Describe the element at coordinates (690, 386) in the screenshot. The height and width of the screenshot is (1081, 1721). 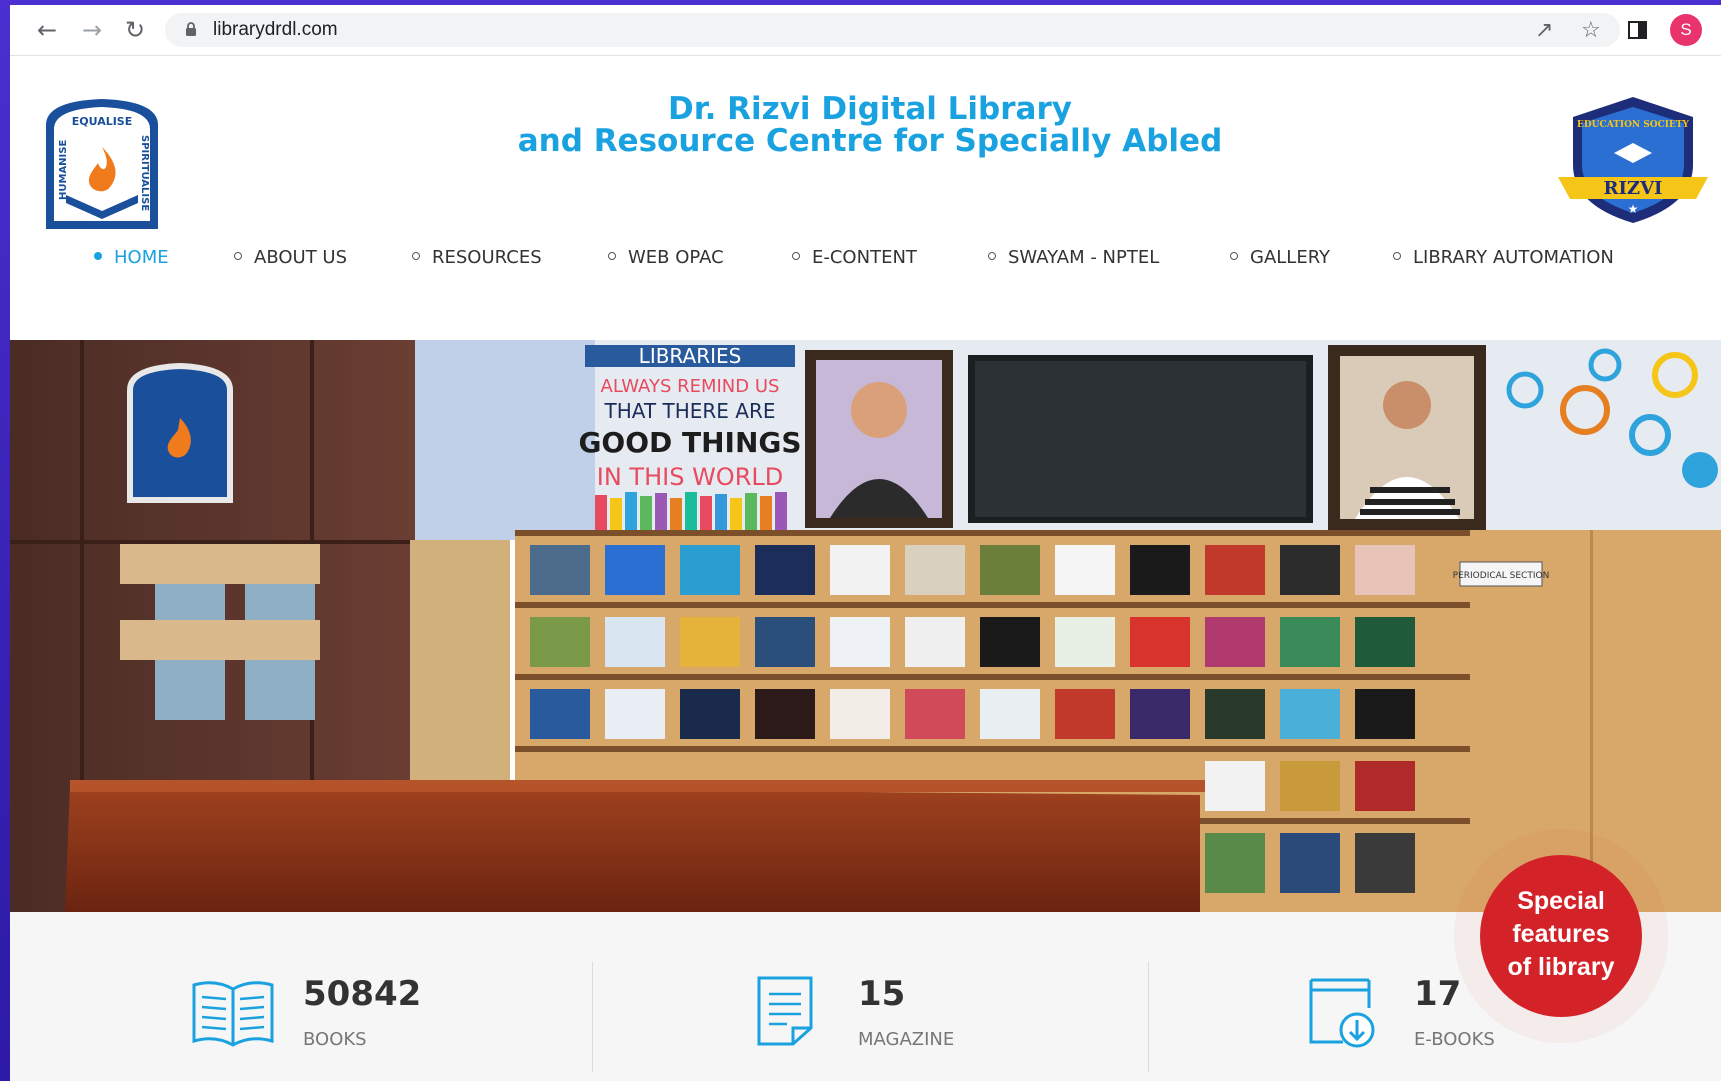
I see `wall-quote-line1: ALWAYS REMIND US` at that location.